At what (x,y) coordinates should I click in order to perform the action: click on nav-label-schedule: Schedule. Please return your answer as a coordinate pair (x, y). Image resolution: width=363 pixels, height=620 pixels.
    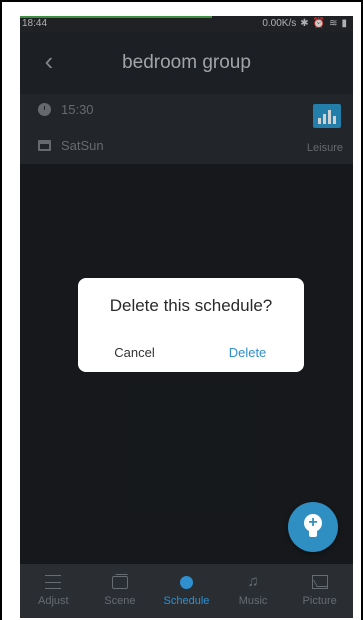
    Looking at the image, I should click on (186, 600).